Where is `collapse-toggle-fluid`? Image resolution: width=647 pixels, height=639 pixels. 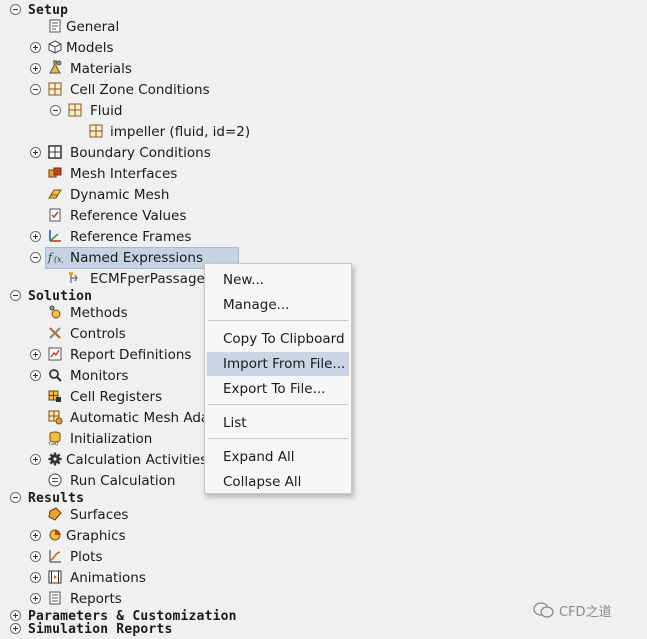
collapse-toggle-fluid is located at coordinates (55, 110).